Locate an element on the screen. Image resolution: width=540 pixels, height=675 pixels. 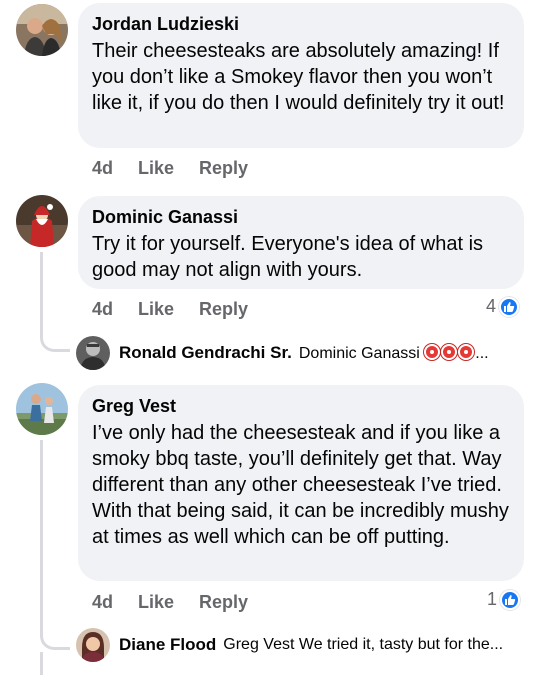
avatar-ronald-gendrachi is located at coordinates (93, 353).